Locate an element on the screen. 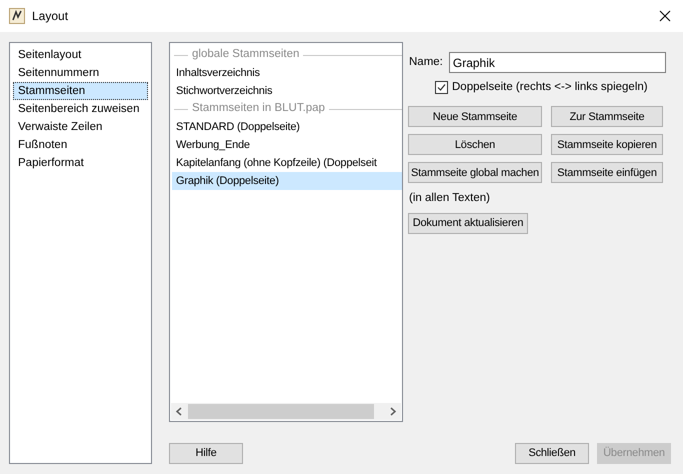 The image size is (683, 474). category-item: Papierformat is located at coordinates (80, 163).